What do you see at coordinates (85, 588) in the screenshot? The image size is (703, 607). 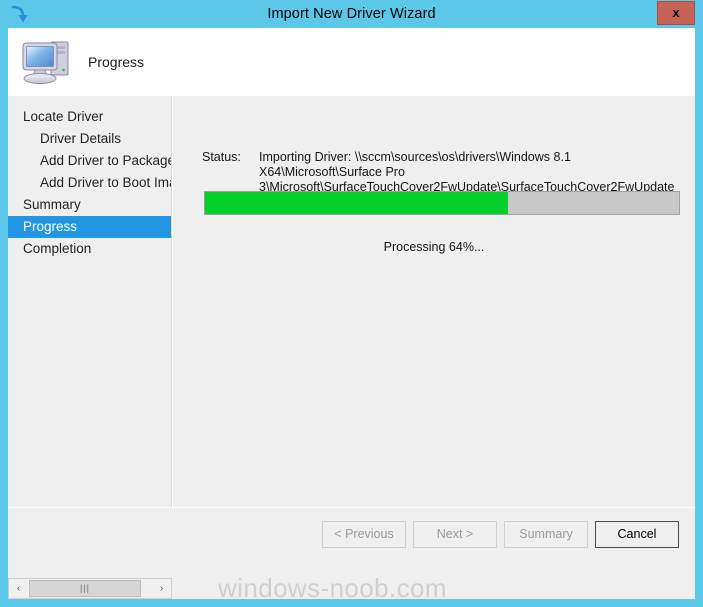 I see `scrollbar-thumb: |||` at bounding box center [85, 588].